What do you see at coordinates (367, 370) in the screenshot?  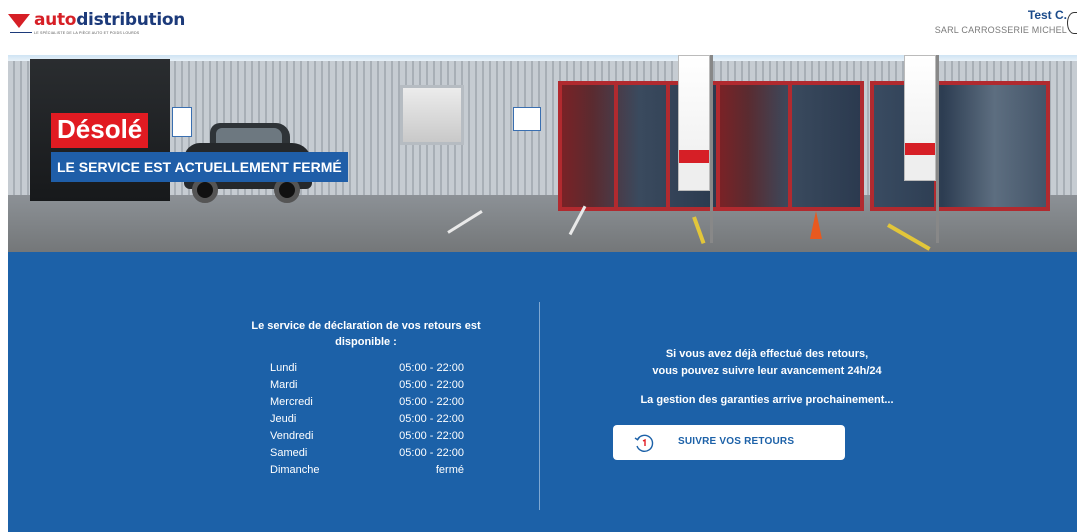 I see `schedule-row: Lundi 05:00 - 22:00` at bounding box center [367, 370].